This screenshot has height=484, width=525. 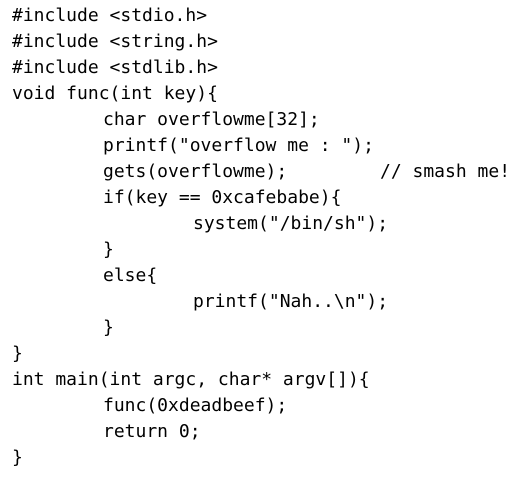 What do you see at coordinates (108, 249) in the screenshot?
I see `code-line-if-close: }` at bounding box center [108, 249].